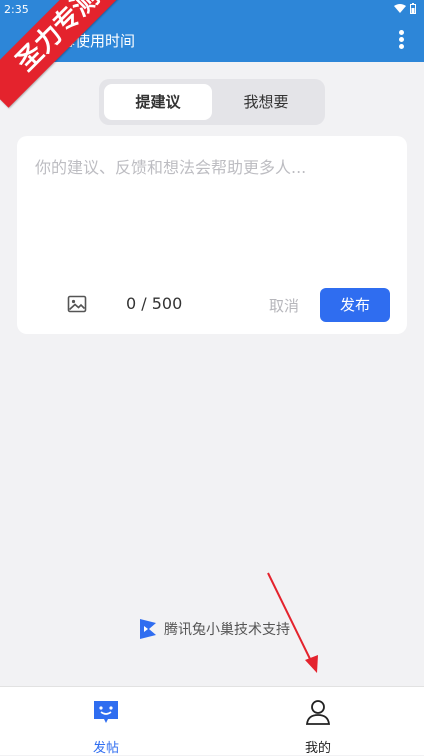 This screenshot has height=756, width=424. Describe the element at coordinates (355, 305) in the screenshot. I see `publish-button: 发布` at that location.